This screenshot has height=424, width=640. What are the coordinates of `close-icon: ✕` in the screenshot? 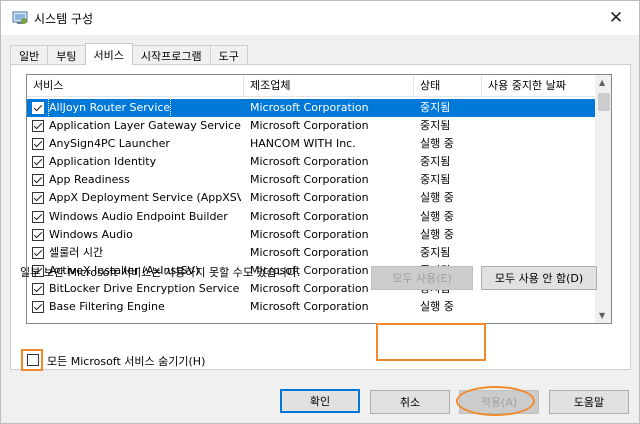 It's located at (616, 18).